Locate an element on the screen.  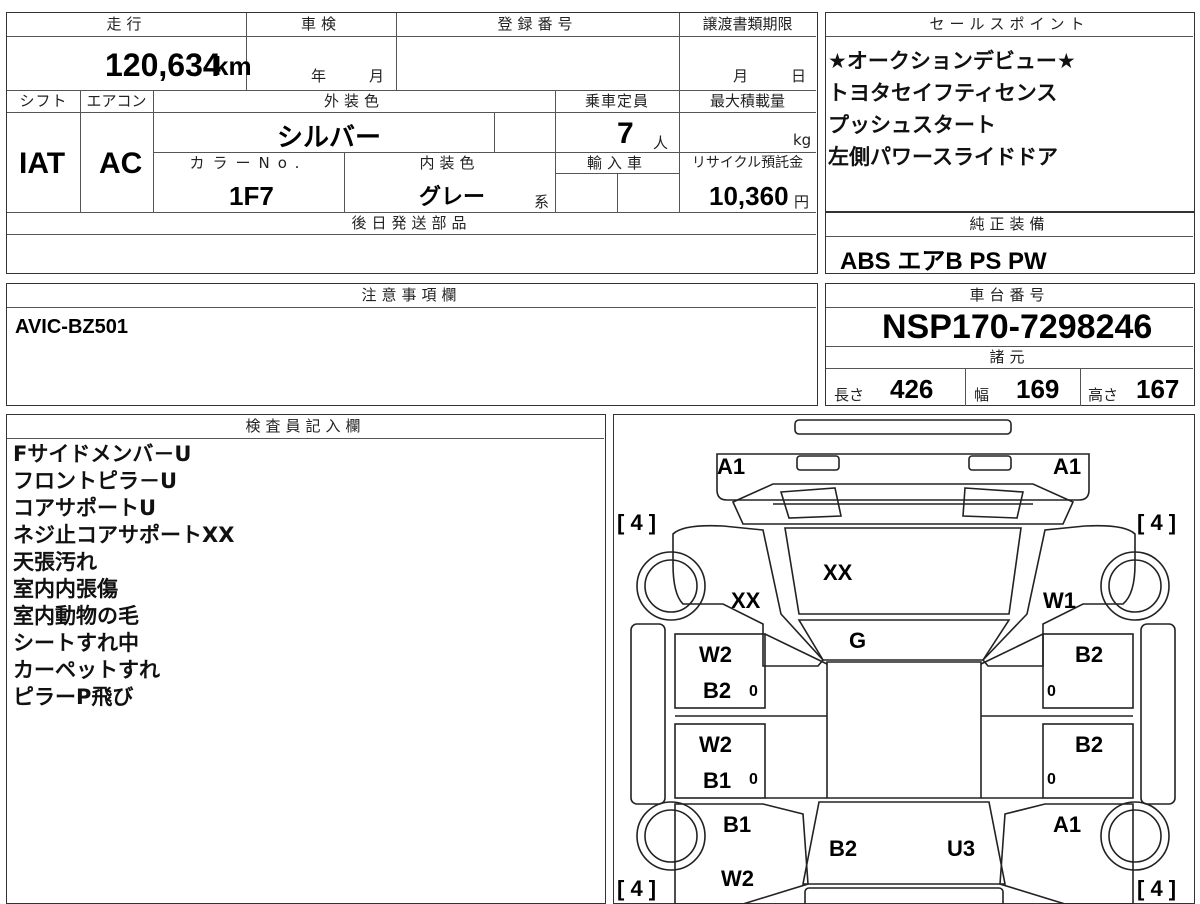
rear-bumper is located at coordinates (904, 895).